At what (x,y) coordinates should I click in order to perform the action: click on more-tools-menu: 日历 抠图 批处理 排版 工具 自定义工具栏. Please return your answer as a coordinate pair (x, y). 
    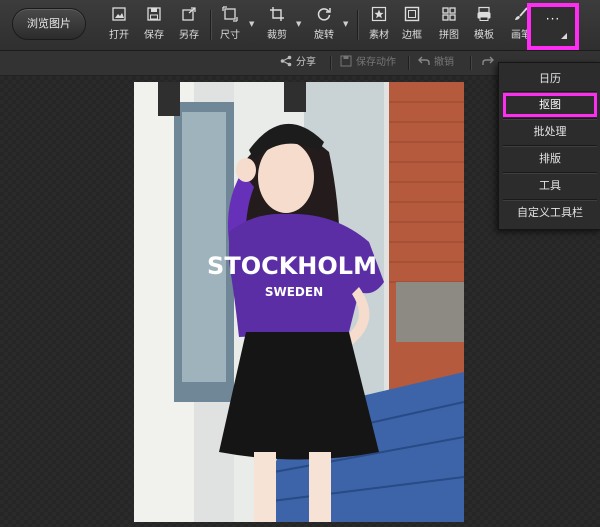
    Looking at the image, I should click on (549, 146).